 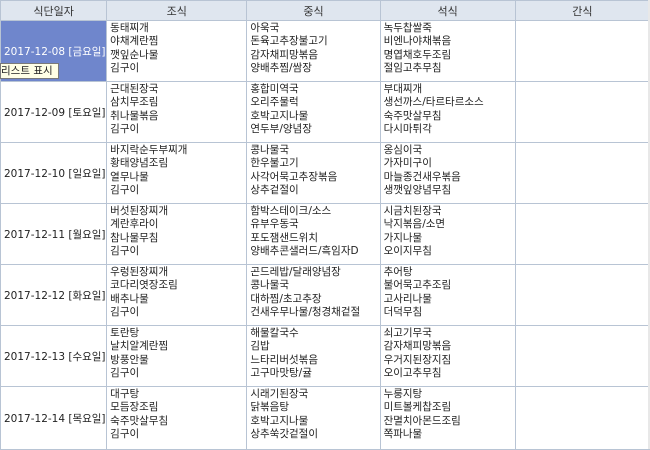 I want to click on lunch-cell: 홍합미역국 오리주물럭 호박고지나물 연두부/양념장, so click(x=313, y=112).